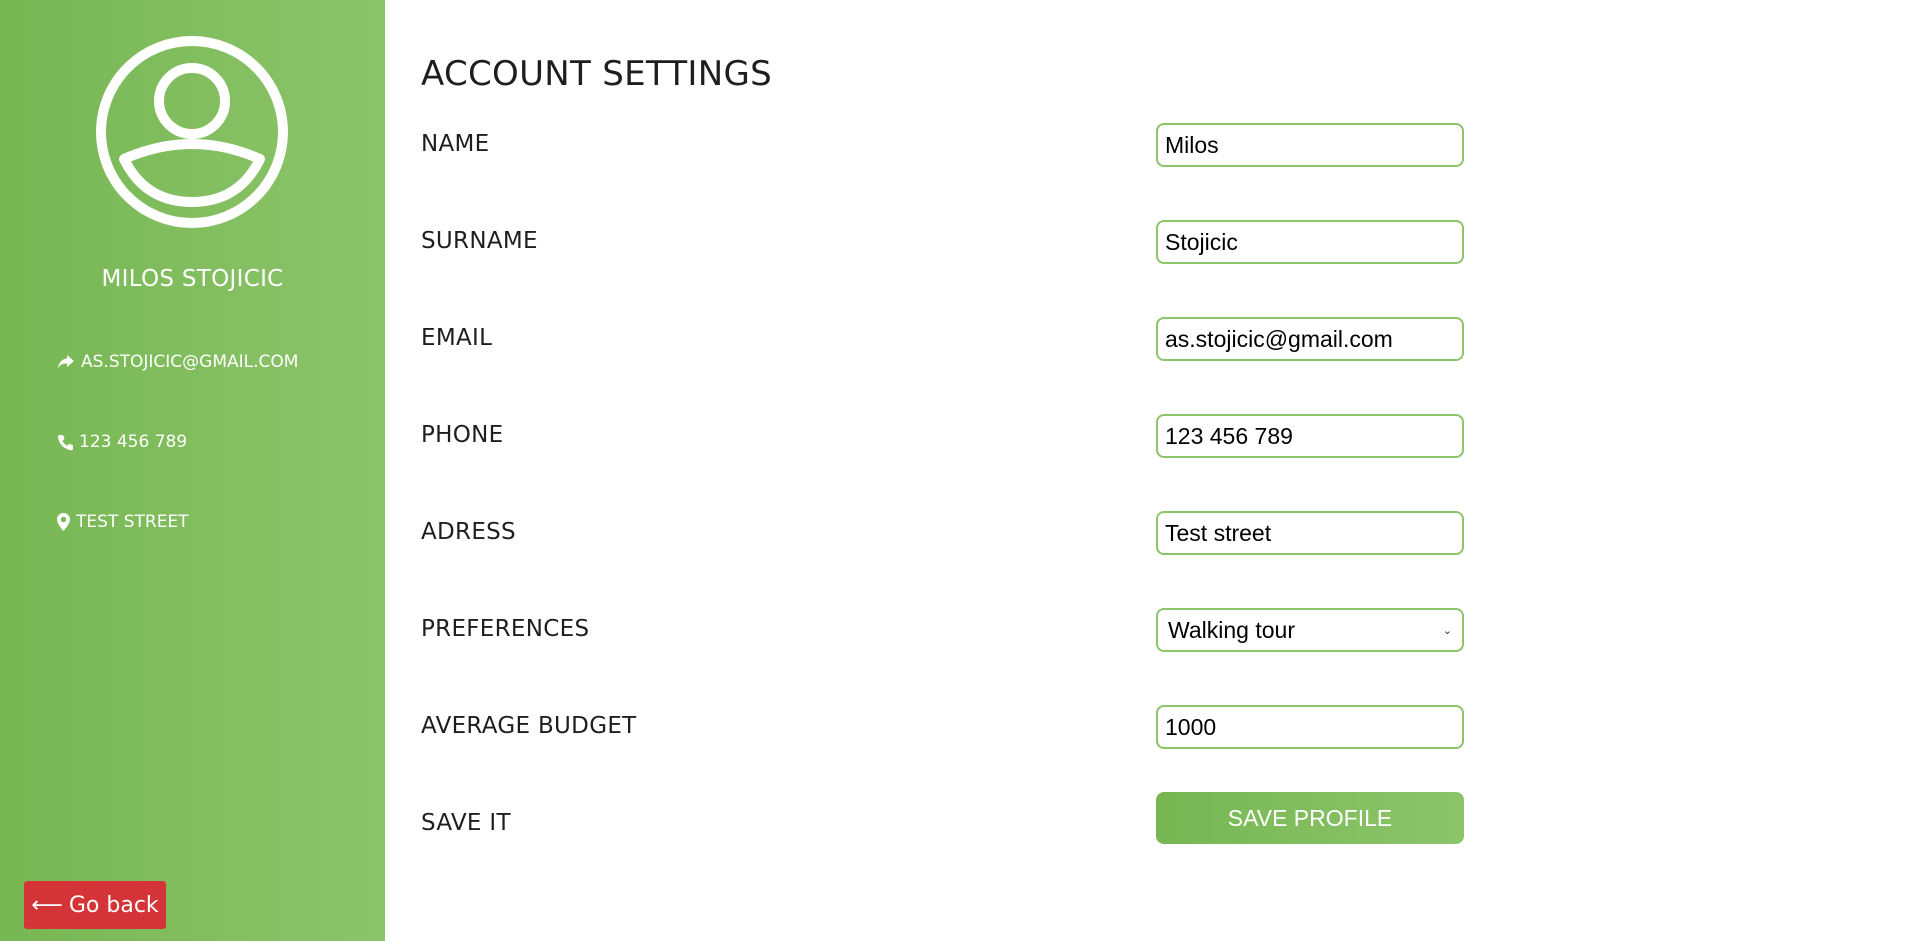 This screenshot has height=941, width=1923. Describe the element at coordinates (132, 522) in the screenshot. I see `sidebar-address-text: TEST STREET` at that location.